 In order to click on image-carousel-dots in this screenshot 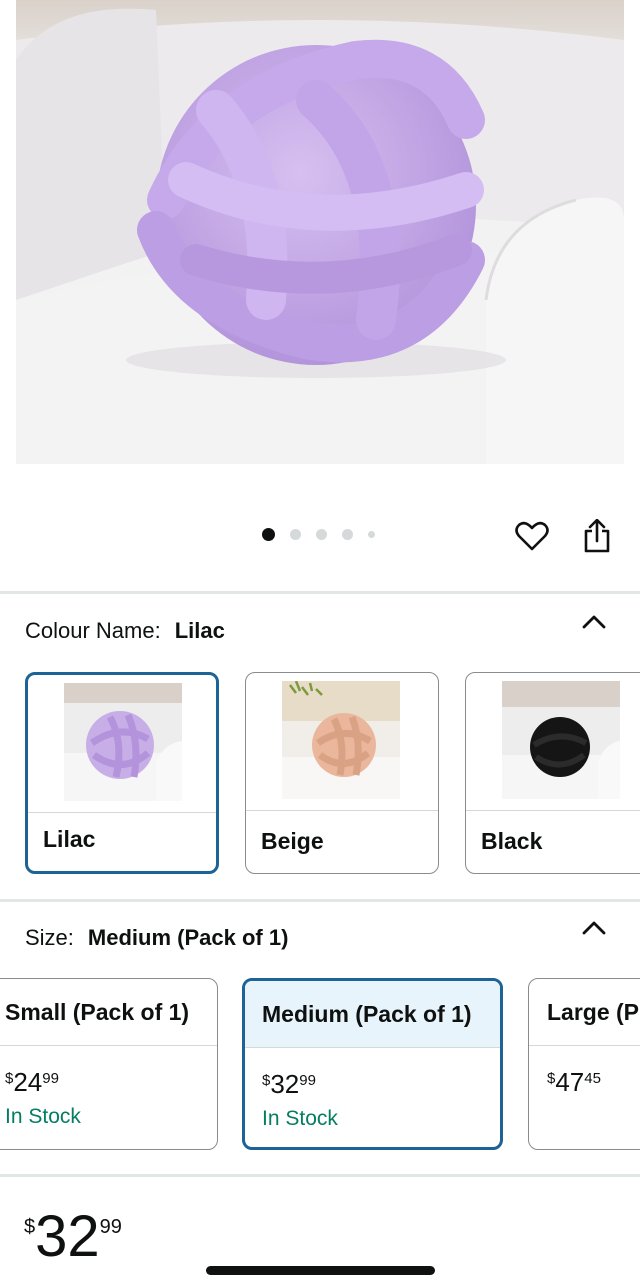, I will do `click(326, 534)`.